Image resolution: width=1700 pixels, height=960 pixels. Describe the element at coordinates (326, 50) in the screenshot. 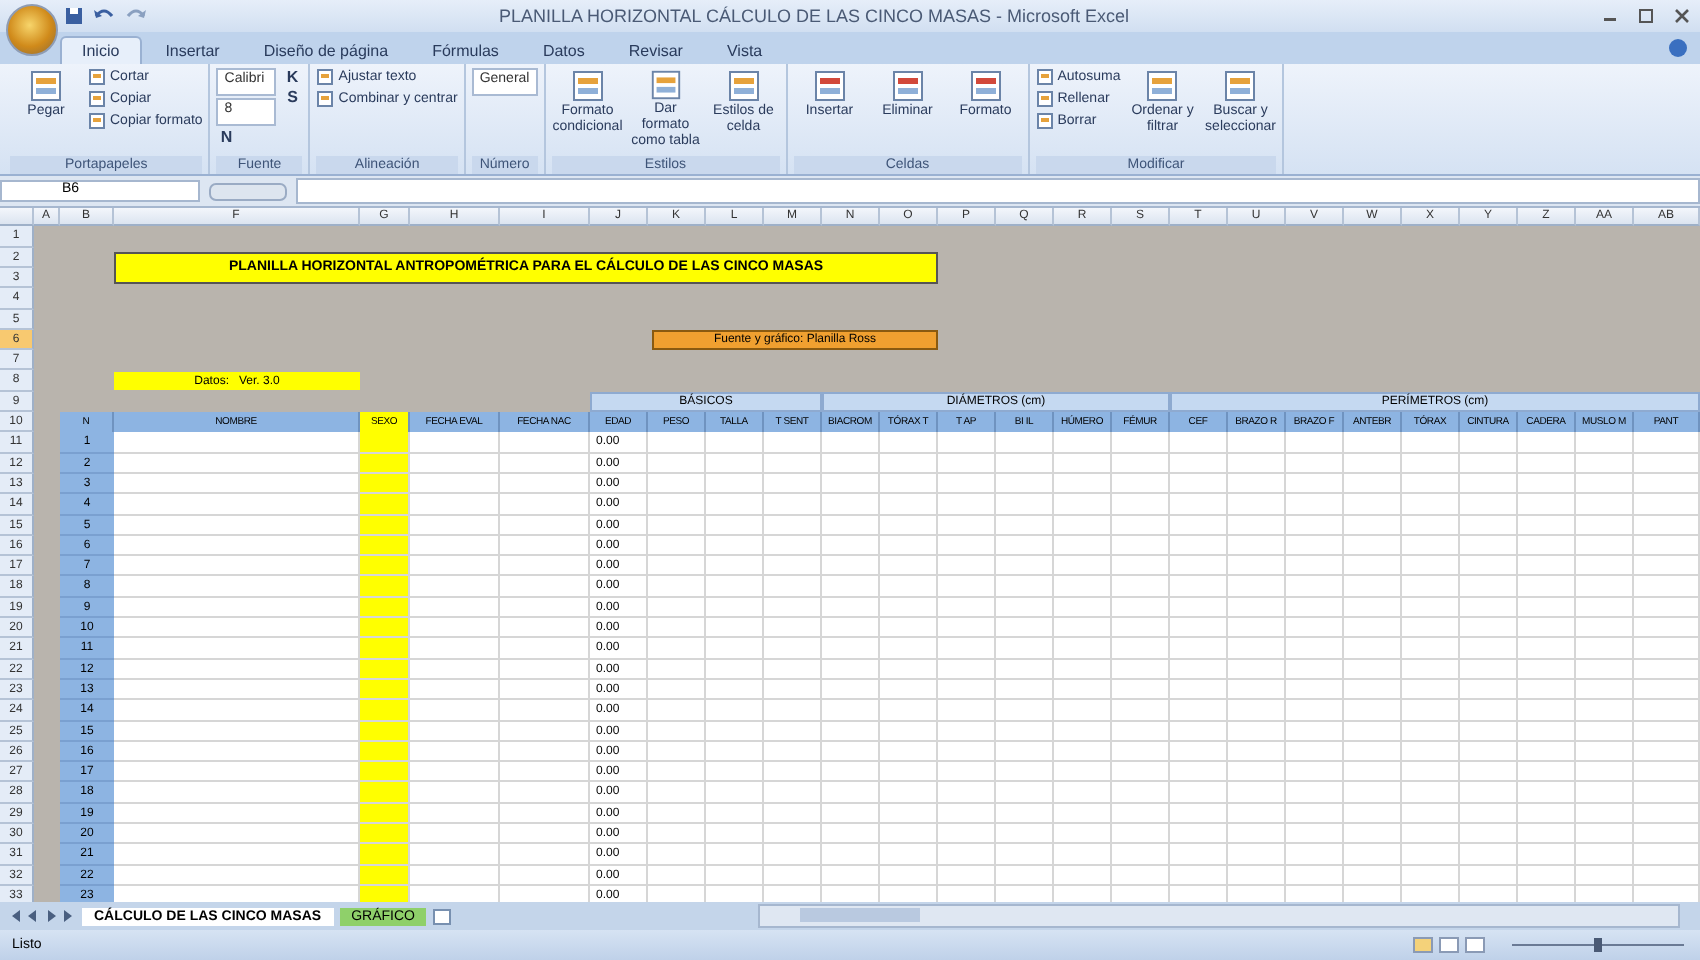

I see `ribbon-tab: Diseño de página` at that location.